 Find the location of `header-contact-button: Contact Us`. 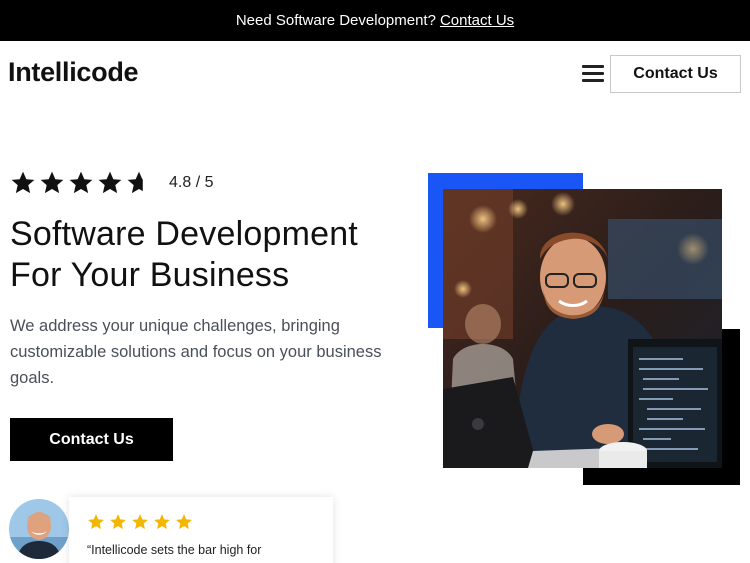

header-contact-button: Contact Us is located at coordinates (675, 74).